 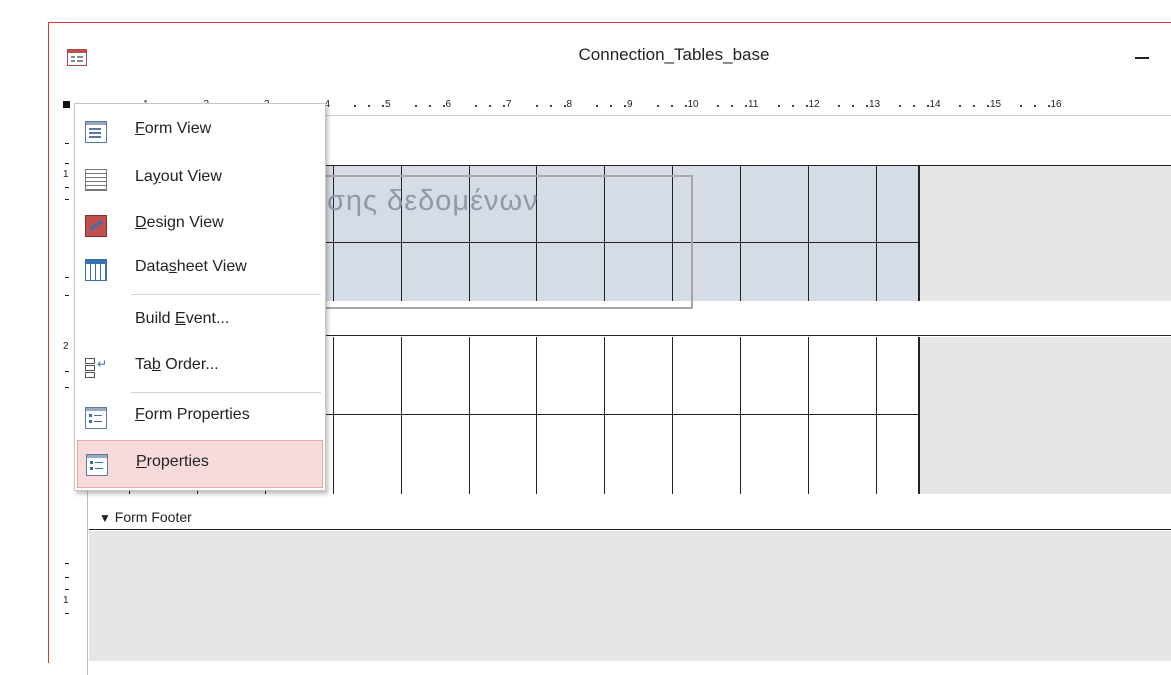 What do you see at coordinates (96, 418) in the screenshot?
I see `form-properties-icon` at bounding box center [96, 418].